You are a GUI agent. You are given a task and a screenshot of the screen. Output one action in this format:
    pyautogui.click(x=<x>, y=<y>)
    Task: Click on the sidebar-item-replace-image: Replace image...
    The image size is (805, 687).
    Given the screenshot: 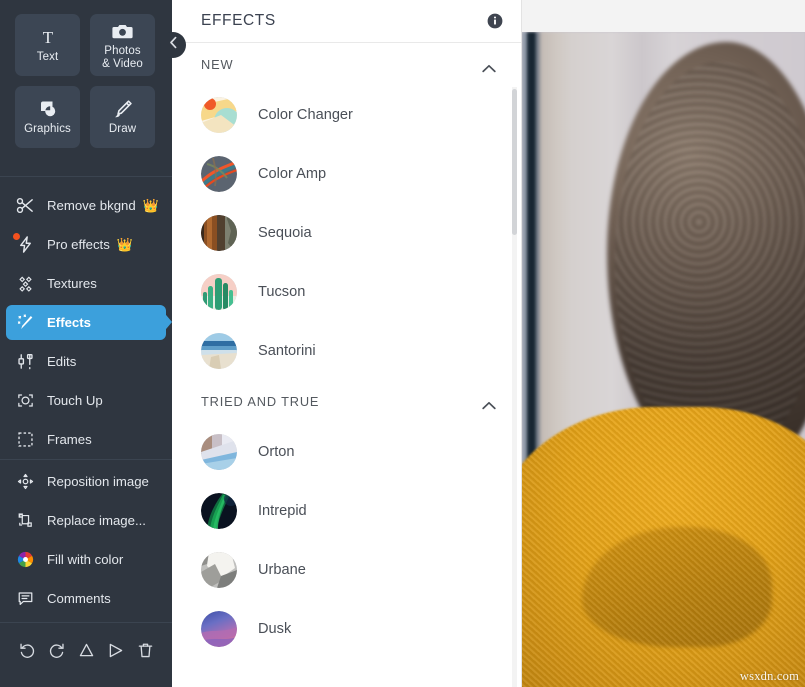 What is the action you would take?
    pyautogui.click(x=86, y=520)
    